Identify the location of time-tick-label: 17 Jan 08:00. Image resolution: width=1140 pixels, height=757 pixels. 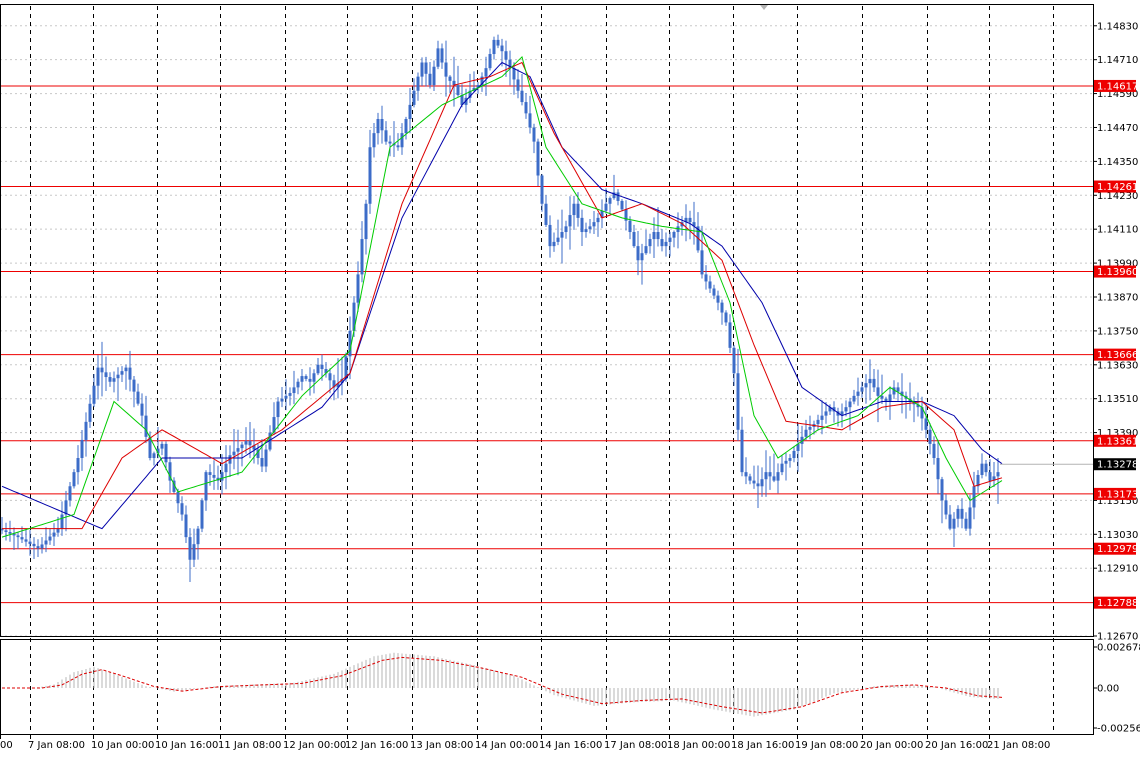
(635, 745).